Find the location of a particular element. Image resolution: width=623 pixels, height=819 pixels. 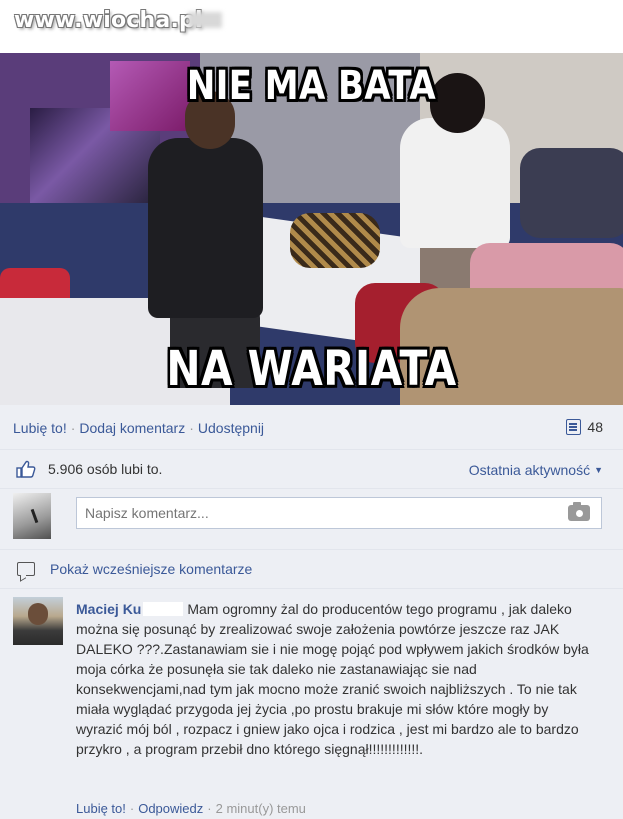

photo-man is located at coordinates (205, 228).